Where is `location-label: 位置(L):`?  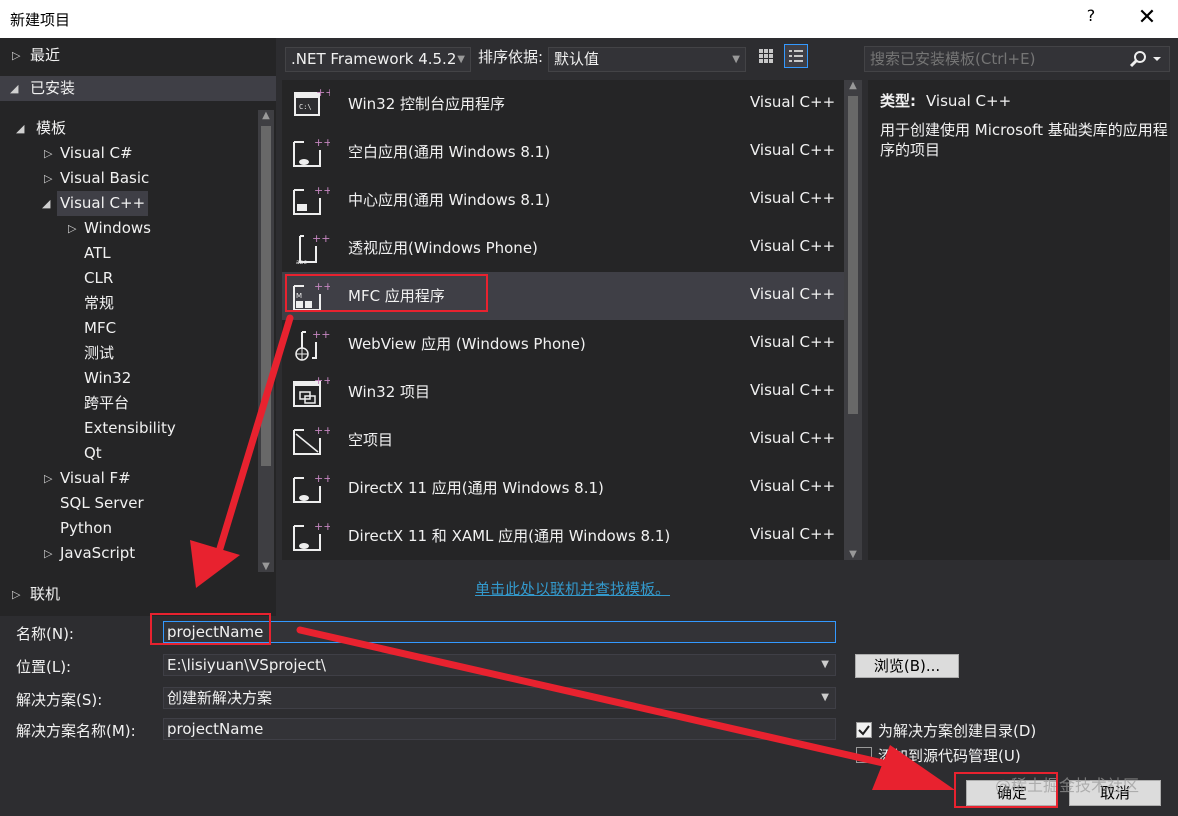
location-label: 位置(L): is located at coordinates (44, 667).